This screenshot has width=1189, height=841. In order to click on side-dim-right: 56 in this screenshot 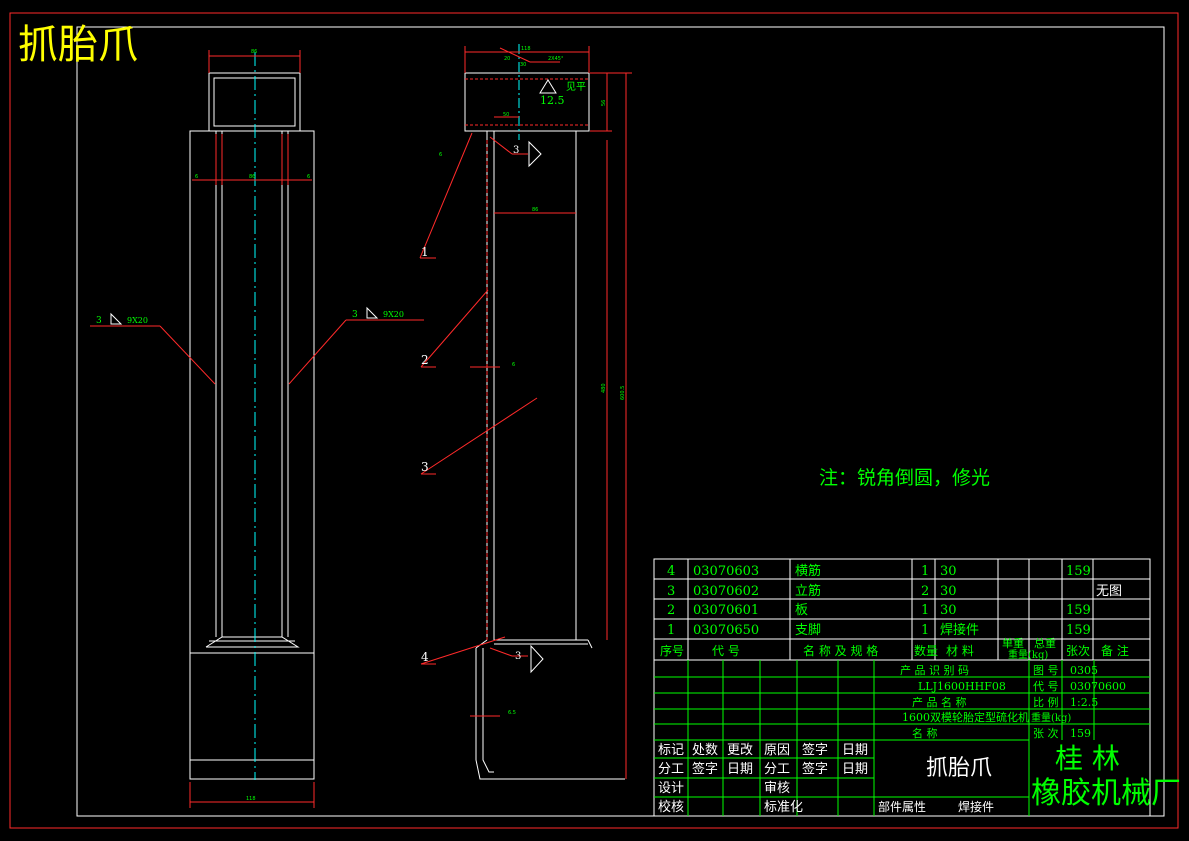, I will do `click(604, 103)`.